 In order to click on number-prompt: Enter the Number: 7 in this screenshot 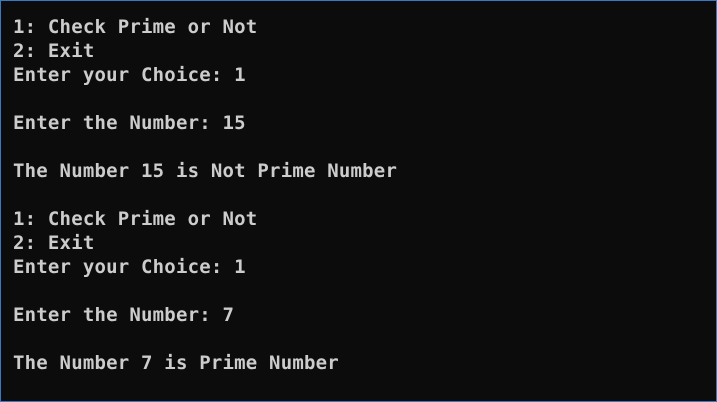, I will do `click(124, 315)`.